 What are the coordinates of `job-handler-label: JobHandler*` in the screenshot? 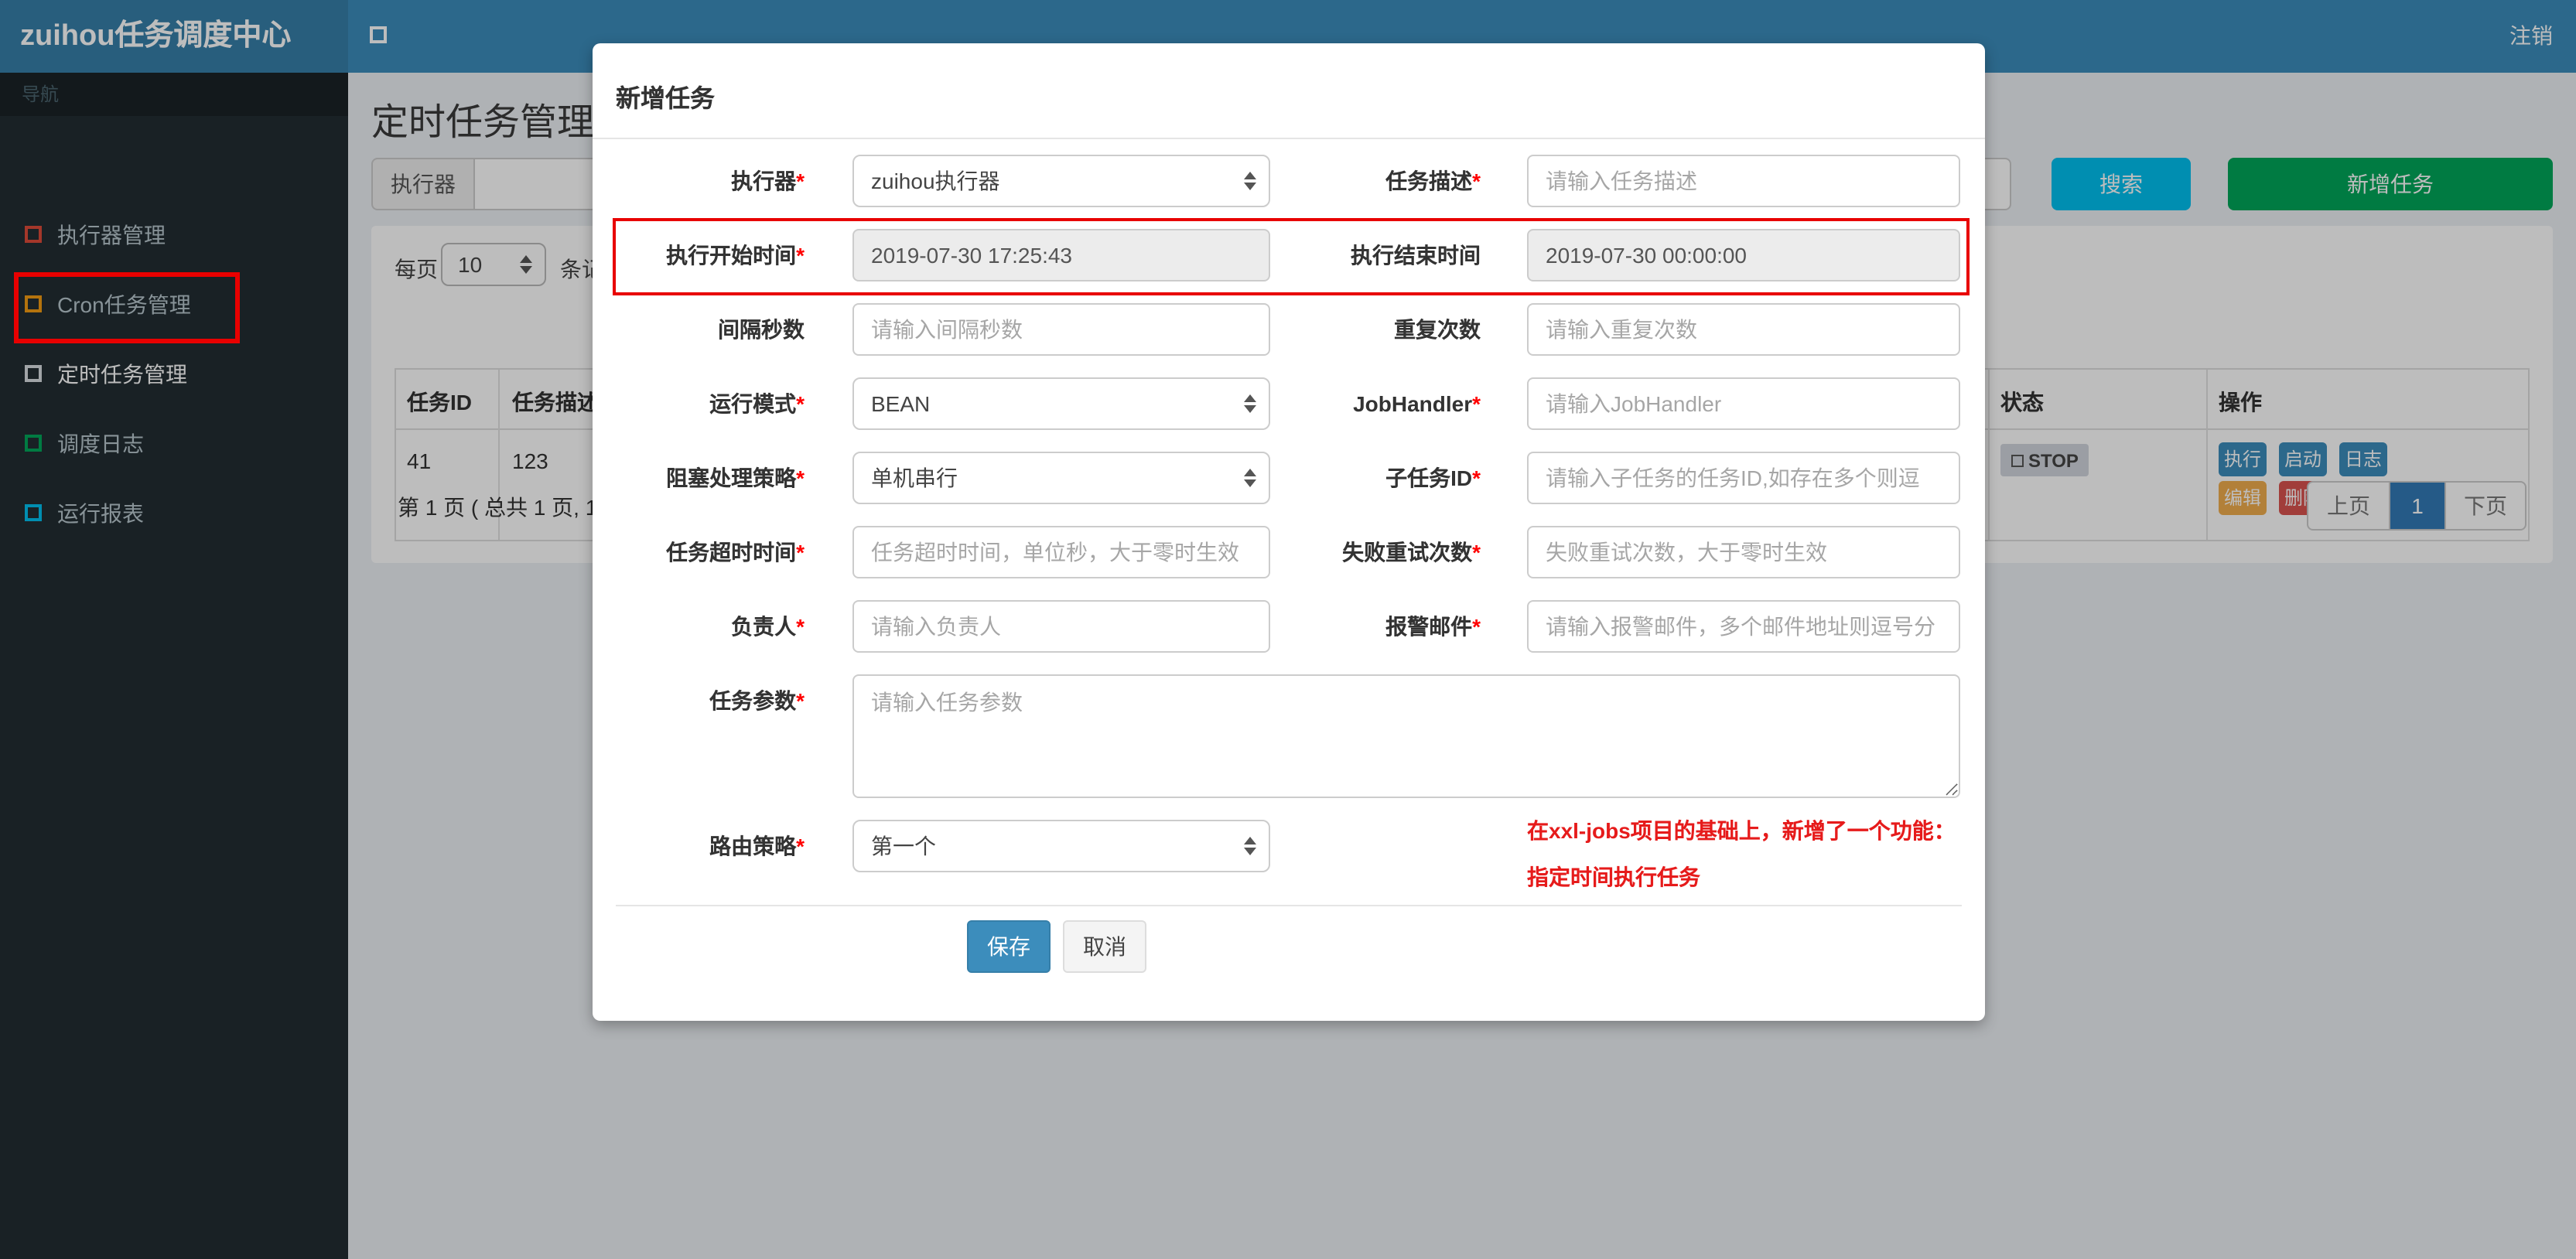 It's located at (1417, 404).